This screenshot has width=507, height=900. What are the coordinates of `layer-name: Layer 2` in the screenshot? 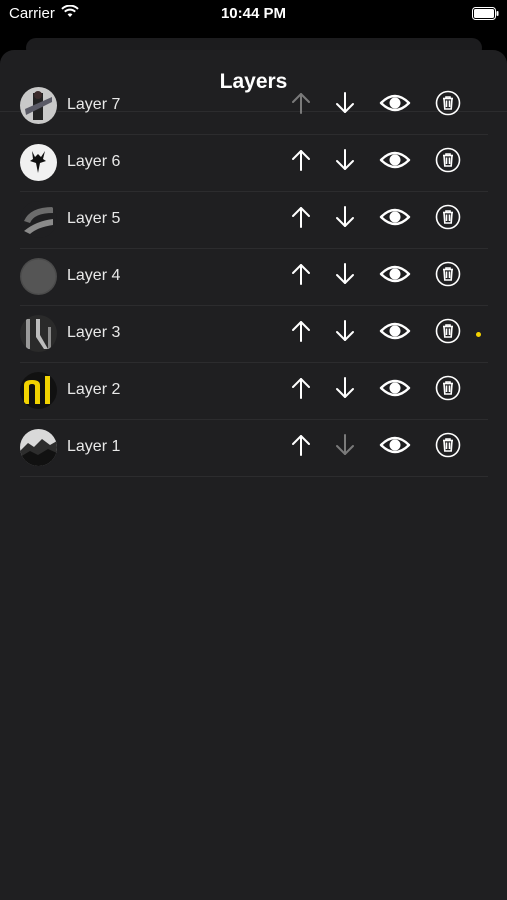 It's located at (94, 389).